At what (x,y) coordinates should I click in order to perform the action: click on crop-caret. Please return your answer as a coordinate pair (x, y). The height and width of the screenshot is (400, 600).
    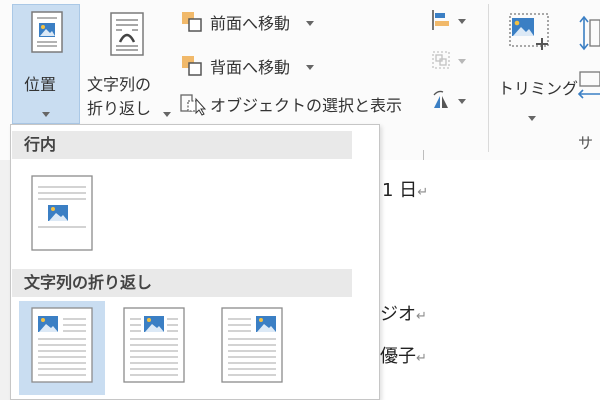
    Looking at the image, I should click on (532, 117).